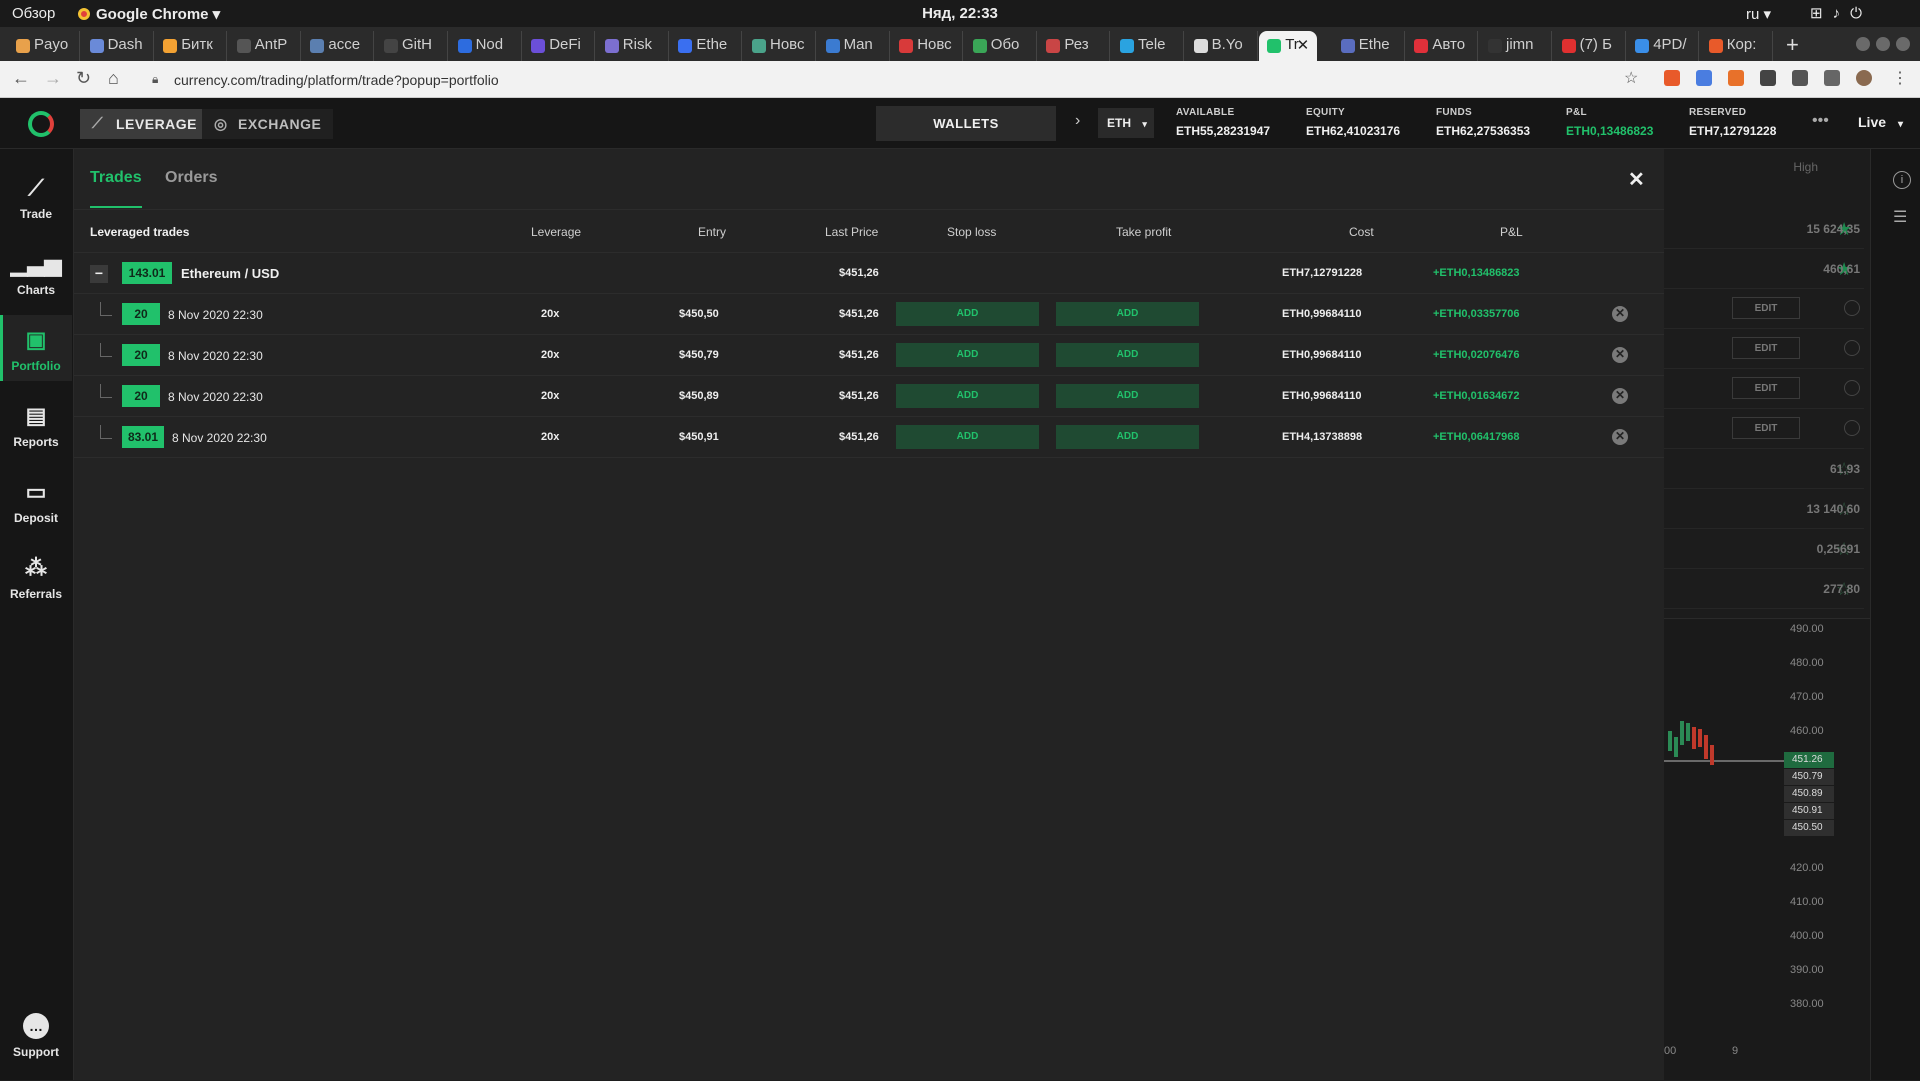 This screenshot has width=1920, height=1081. What do you see at coordinates (1764, 469) in the screenshot?
I see `market-row: 61,93` at bounding box center [1764, 469].